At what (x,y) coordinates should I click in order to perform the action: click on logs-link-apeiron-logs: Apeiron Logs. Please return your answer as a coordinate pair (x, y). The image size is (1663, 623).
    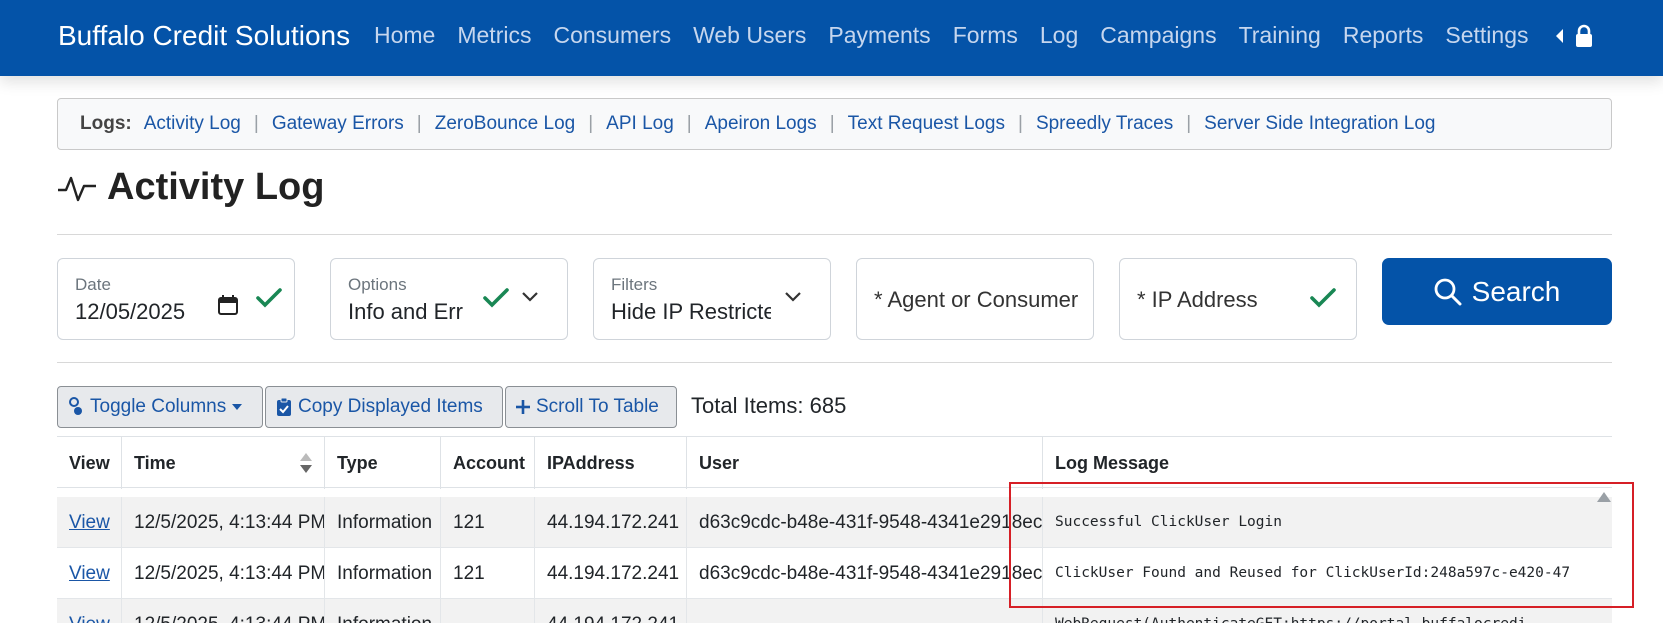
    Looking at the image, I should click on (761, 124).